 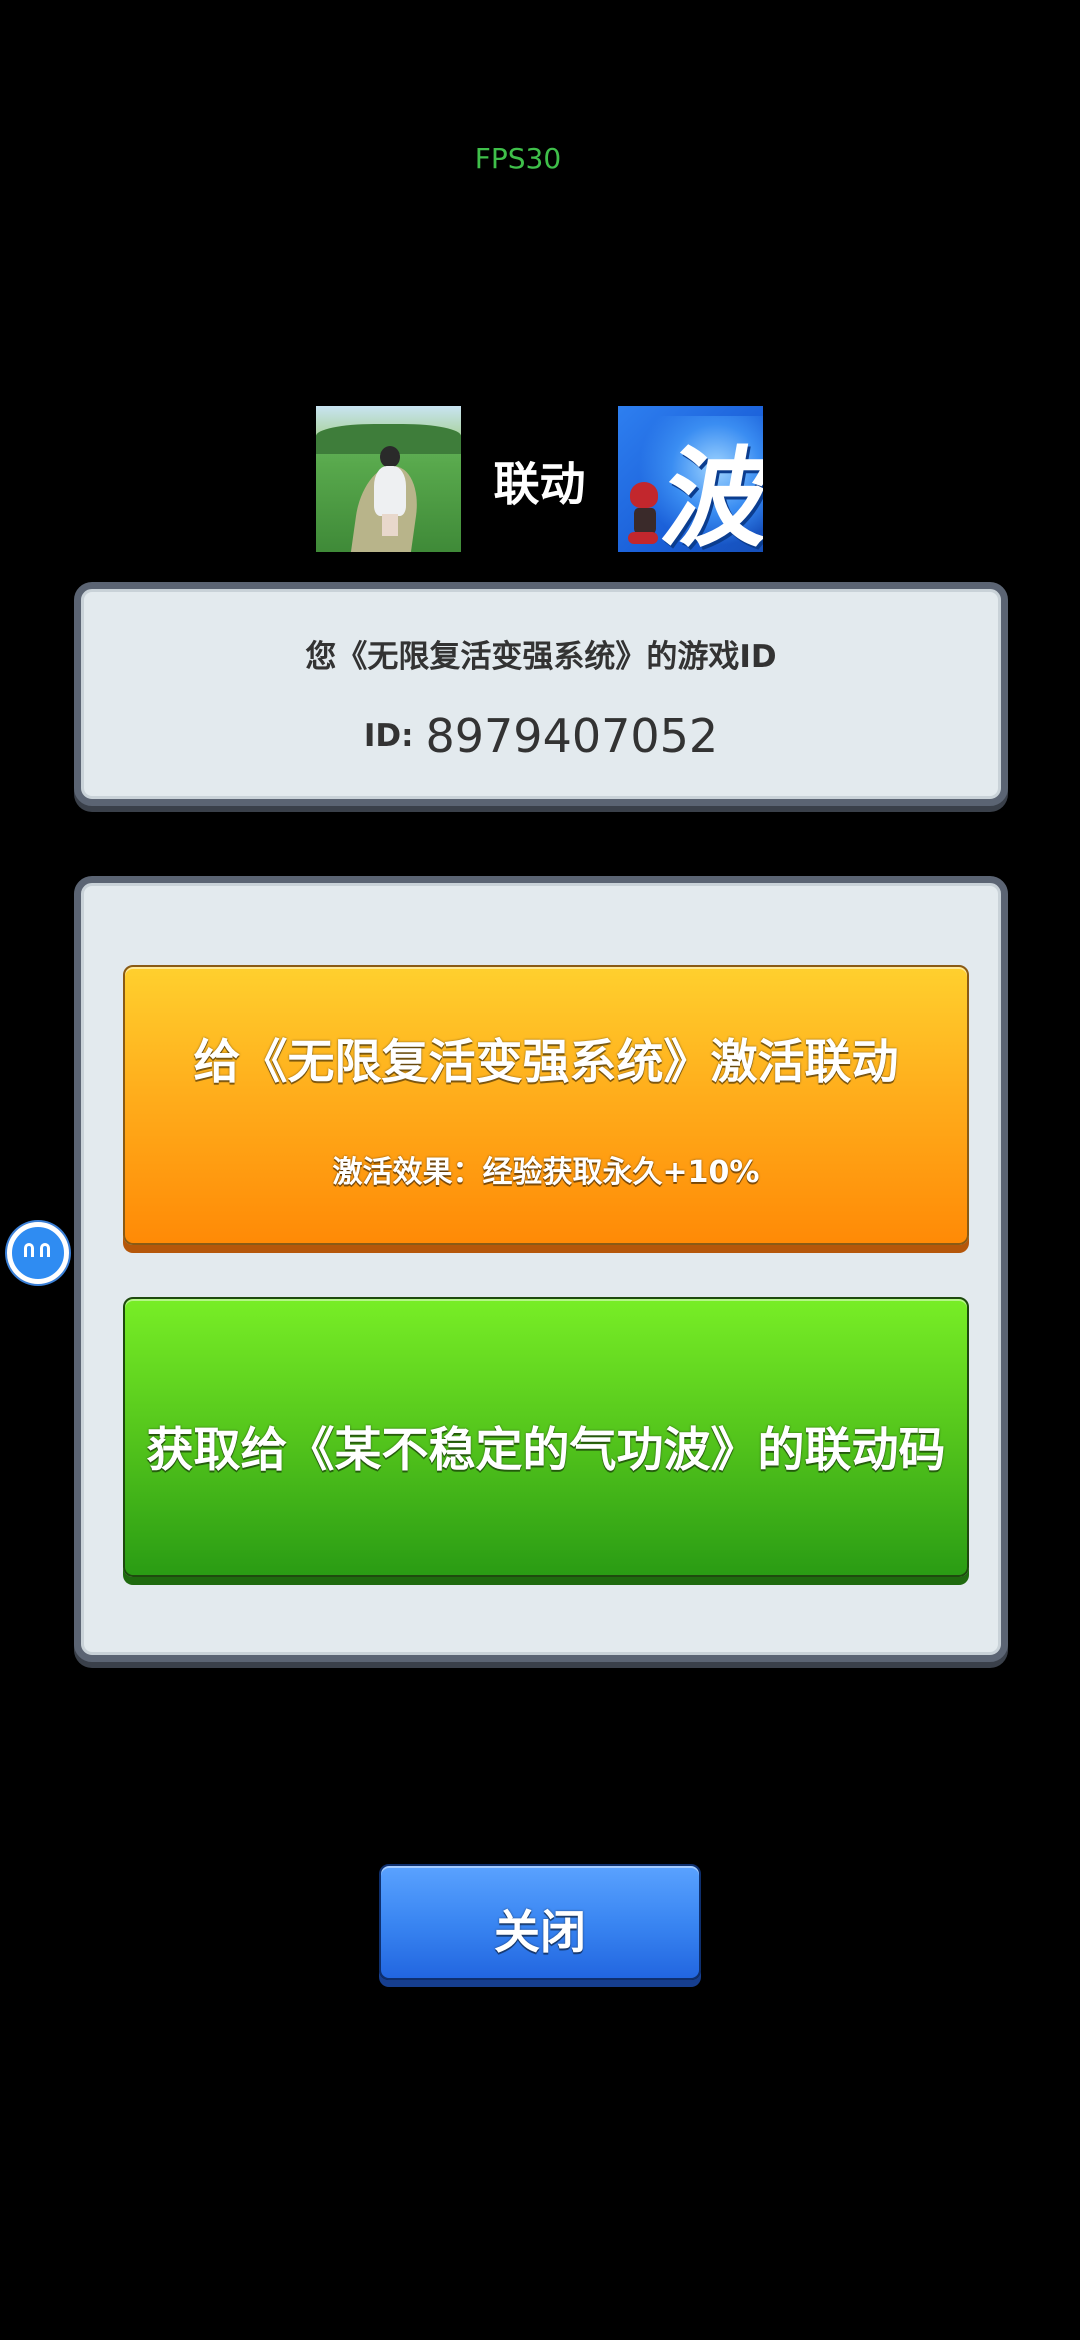 What do you see at coordinates (546, 1062) in the screenshot?
I see `activate-link-label: 给《无限复活变强系统》激活联动` at bounding box center [546, 1062].